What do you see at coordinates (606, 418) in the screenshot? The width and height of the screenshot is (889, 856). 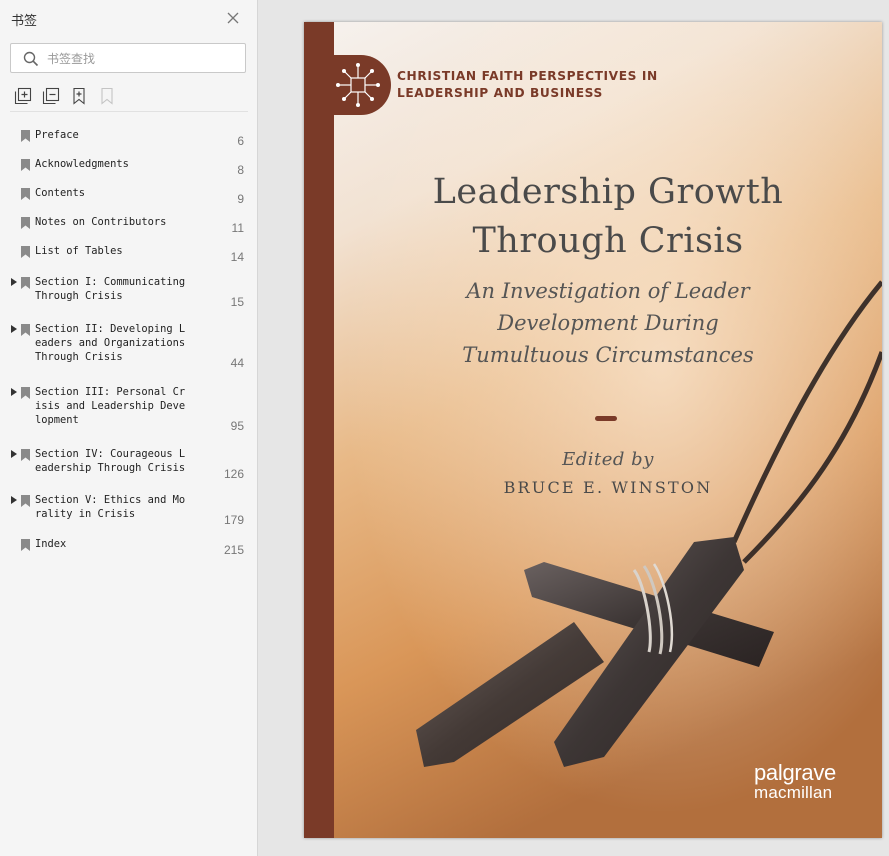 I see `title-separator` at bounding box center [606, 418].